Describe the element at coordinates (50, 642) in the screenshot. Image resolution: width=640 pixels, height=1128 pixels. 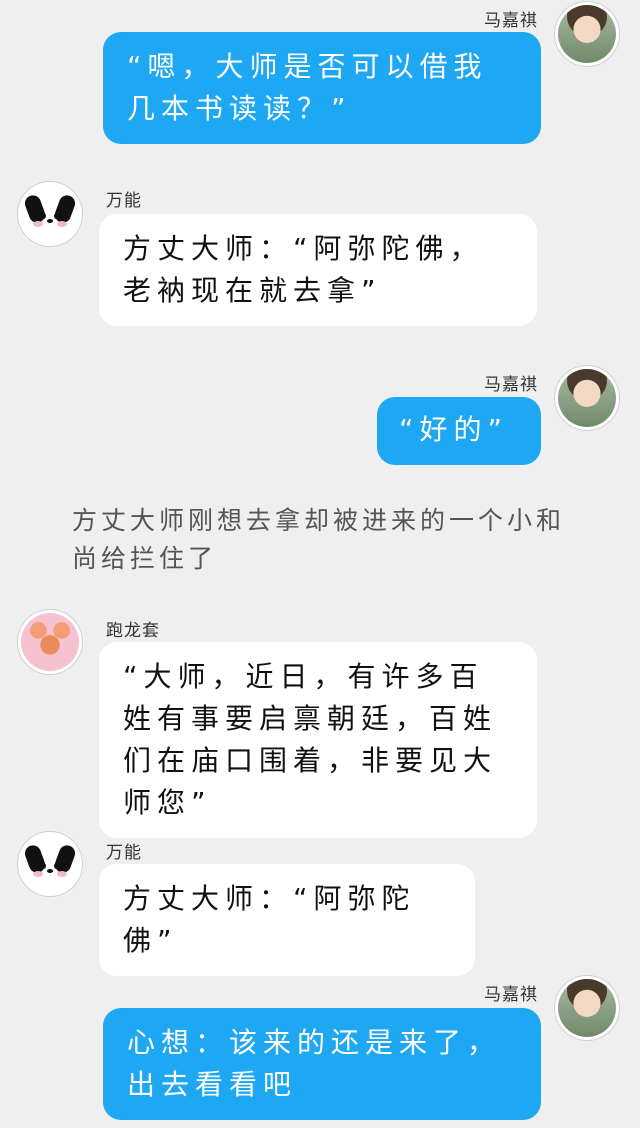
I see `bear-avatar` at that location.